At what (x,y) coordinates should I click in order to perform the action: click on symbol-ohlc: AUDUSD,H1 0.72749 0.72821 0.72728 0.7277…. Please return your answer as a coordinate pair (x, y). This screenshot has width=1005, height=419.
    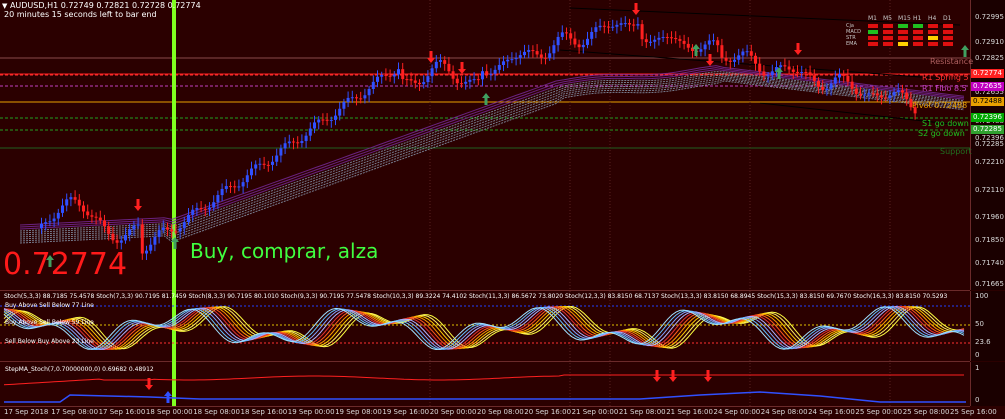
    Looking at the image, I should click on (105, 5).